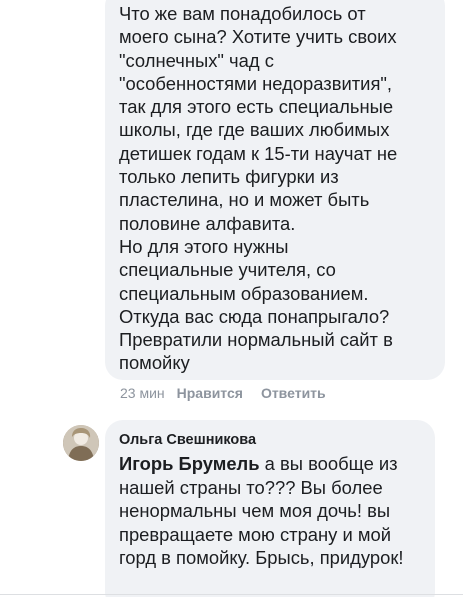 The height and width of the screenshot is (597, 463). I want to click on comment-timestamp: 23 мин, so click(142, 393).